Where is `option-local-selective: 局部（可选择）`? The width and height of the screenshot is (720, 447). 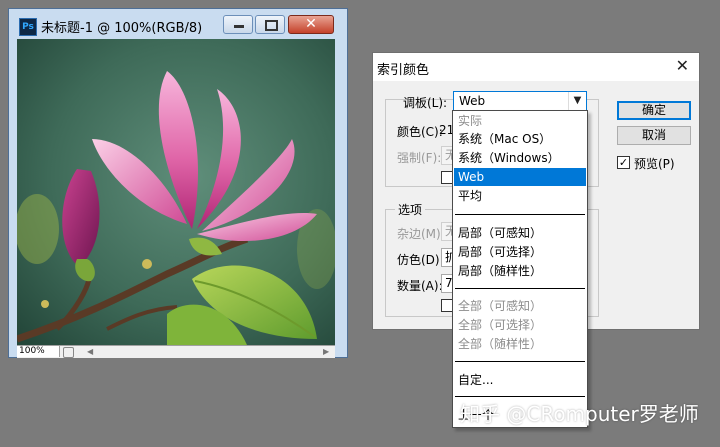 option-local-selective: 局部（可选择） is located at coordinates (520, 252).